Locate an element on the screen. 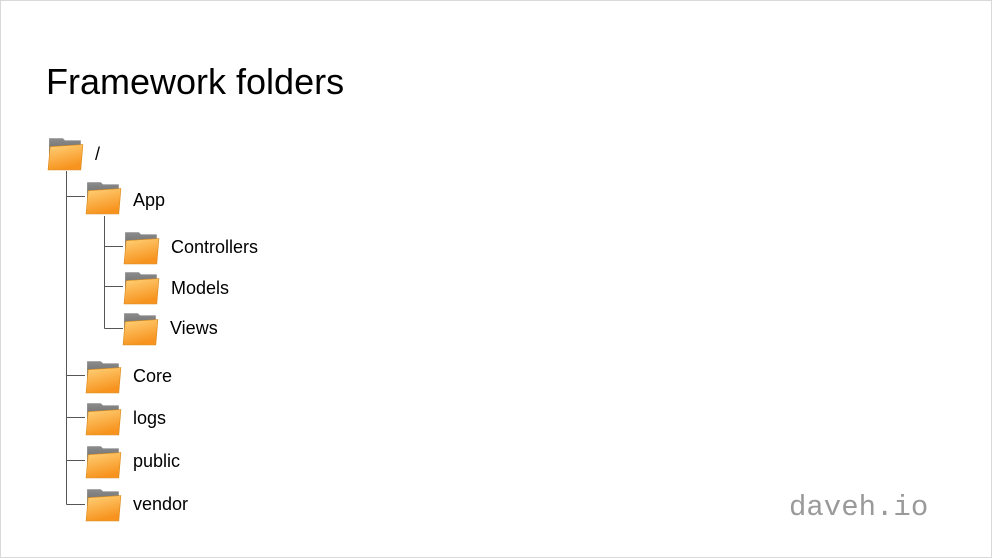 The height and width of the screenshot is (558, 992). tree-node-label: Views is located at coordinates (194, 328).